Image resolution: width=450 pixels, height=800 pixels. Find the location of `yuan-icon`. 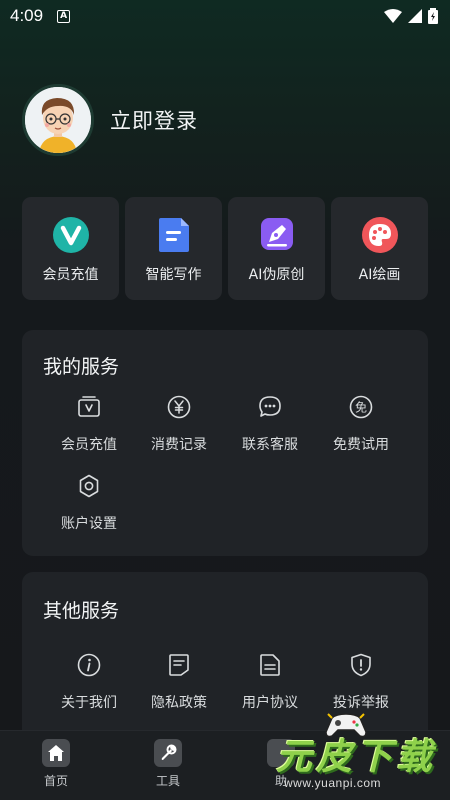

yuan-icon is located at coordinates (179, 407).